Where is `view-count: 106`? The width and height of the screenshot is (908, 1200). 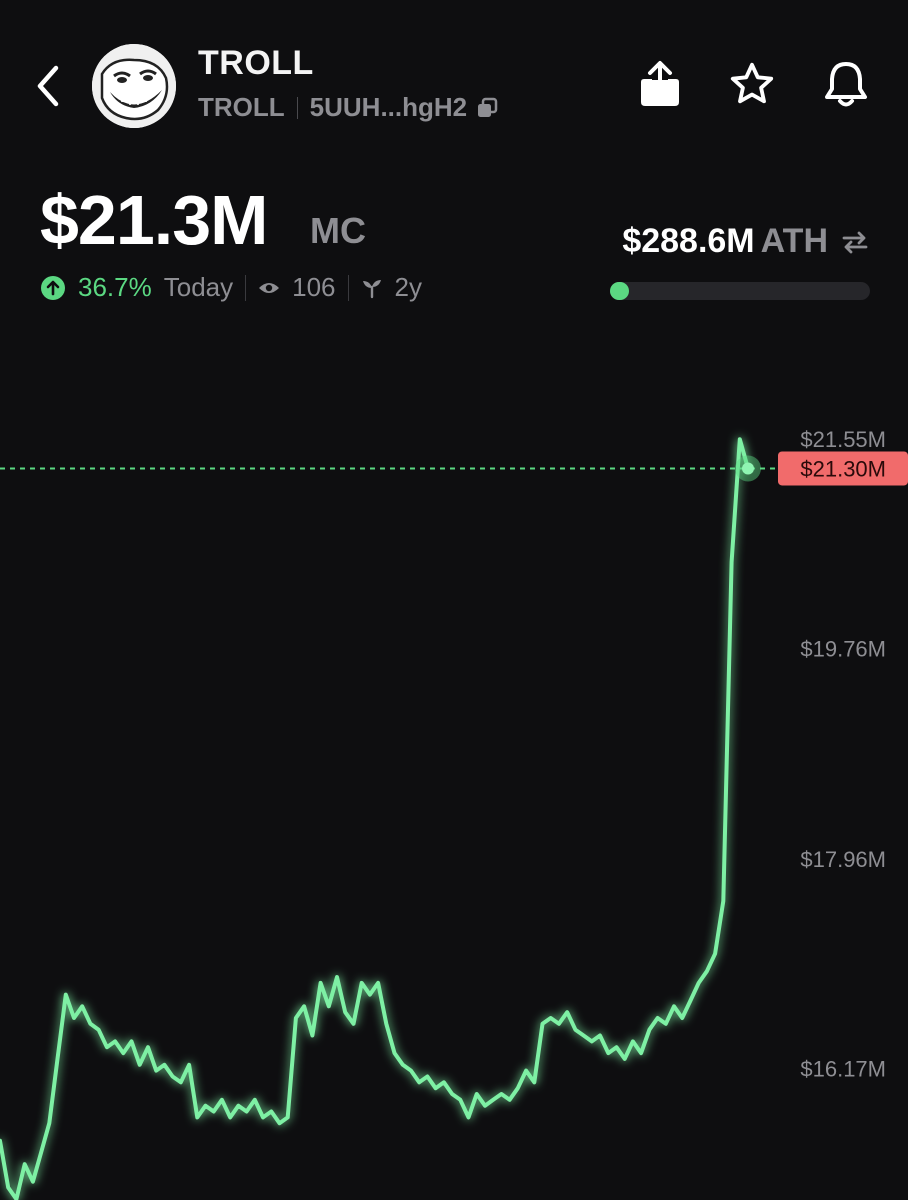
view-count: 106 is located at coordinates (314, 287).